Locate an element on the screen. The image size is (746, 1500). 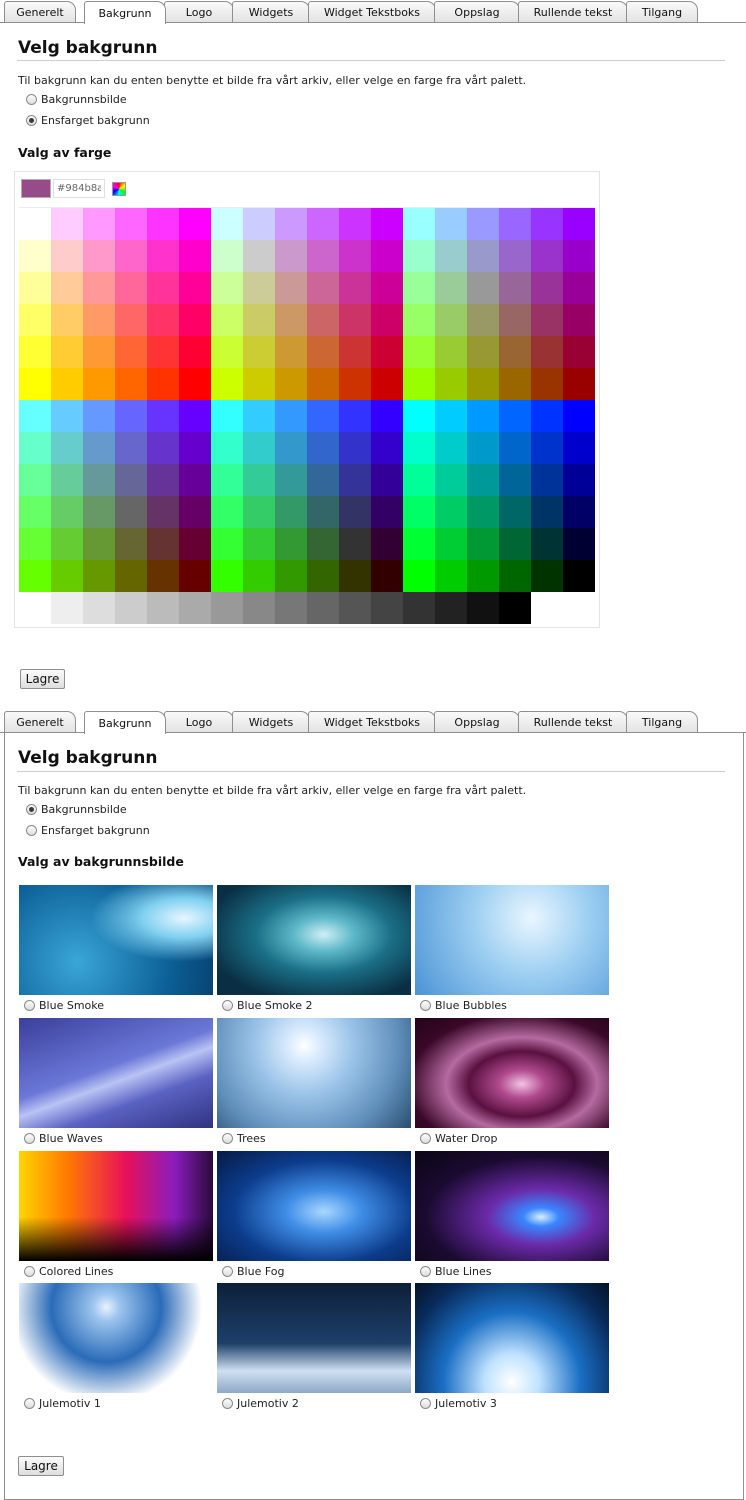
tab-generelt: Generelt is located at coordinates (40, 721).